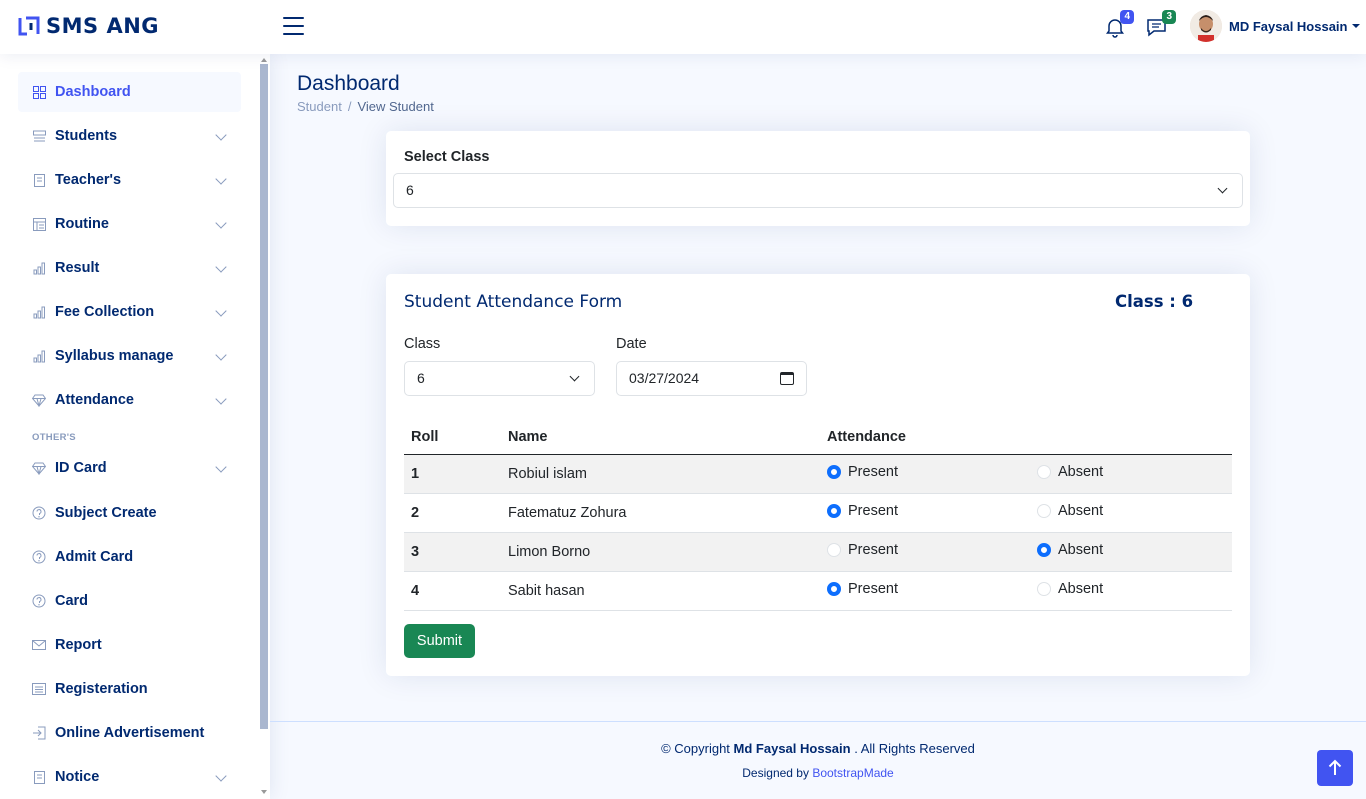 The image size is (1366, 799). Describe the element at coordinates (1119, 24) in the screenshot. I see `bell-icon: 4` at that location.